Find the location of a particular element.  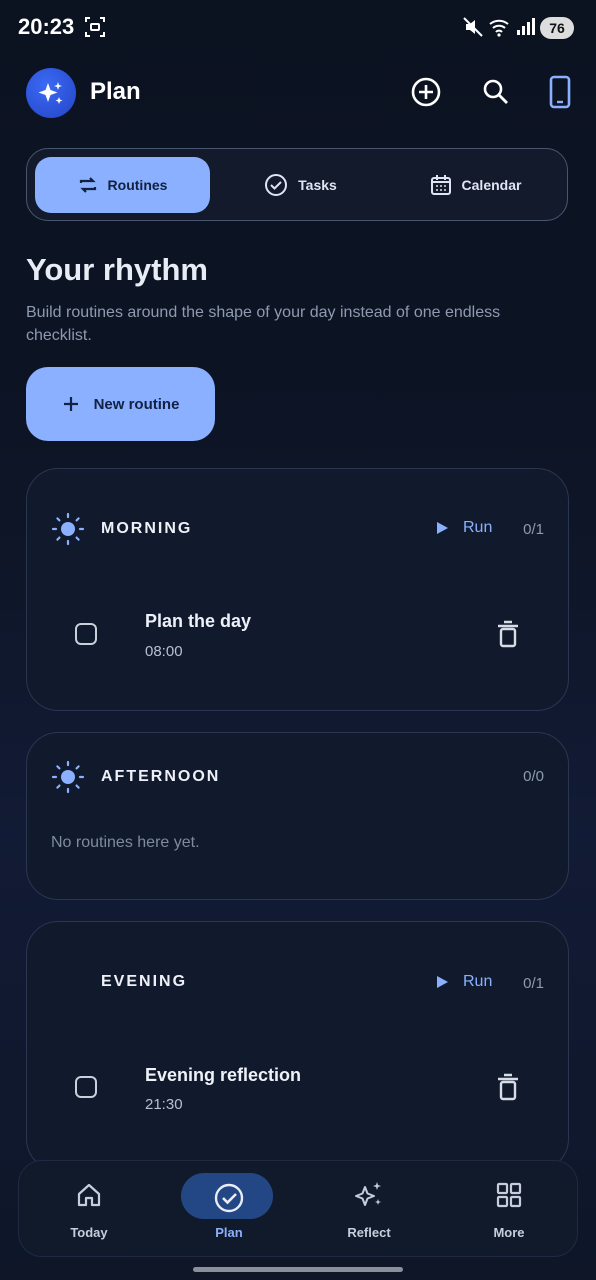

card-title: MORNING is located at coordinates (147, 528).